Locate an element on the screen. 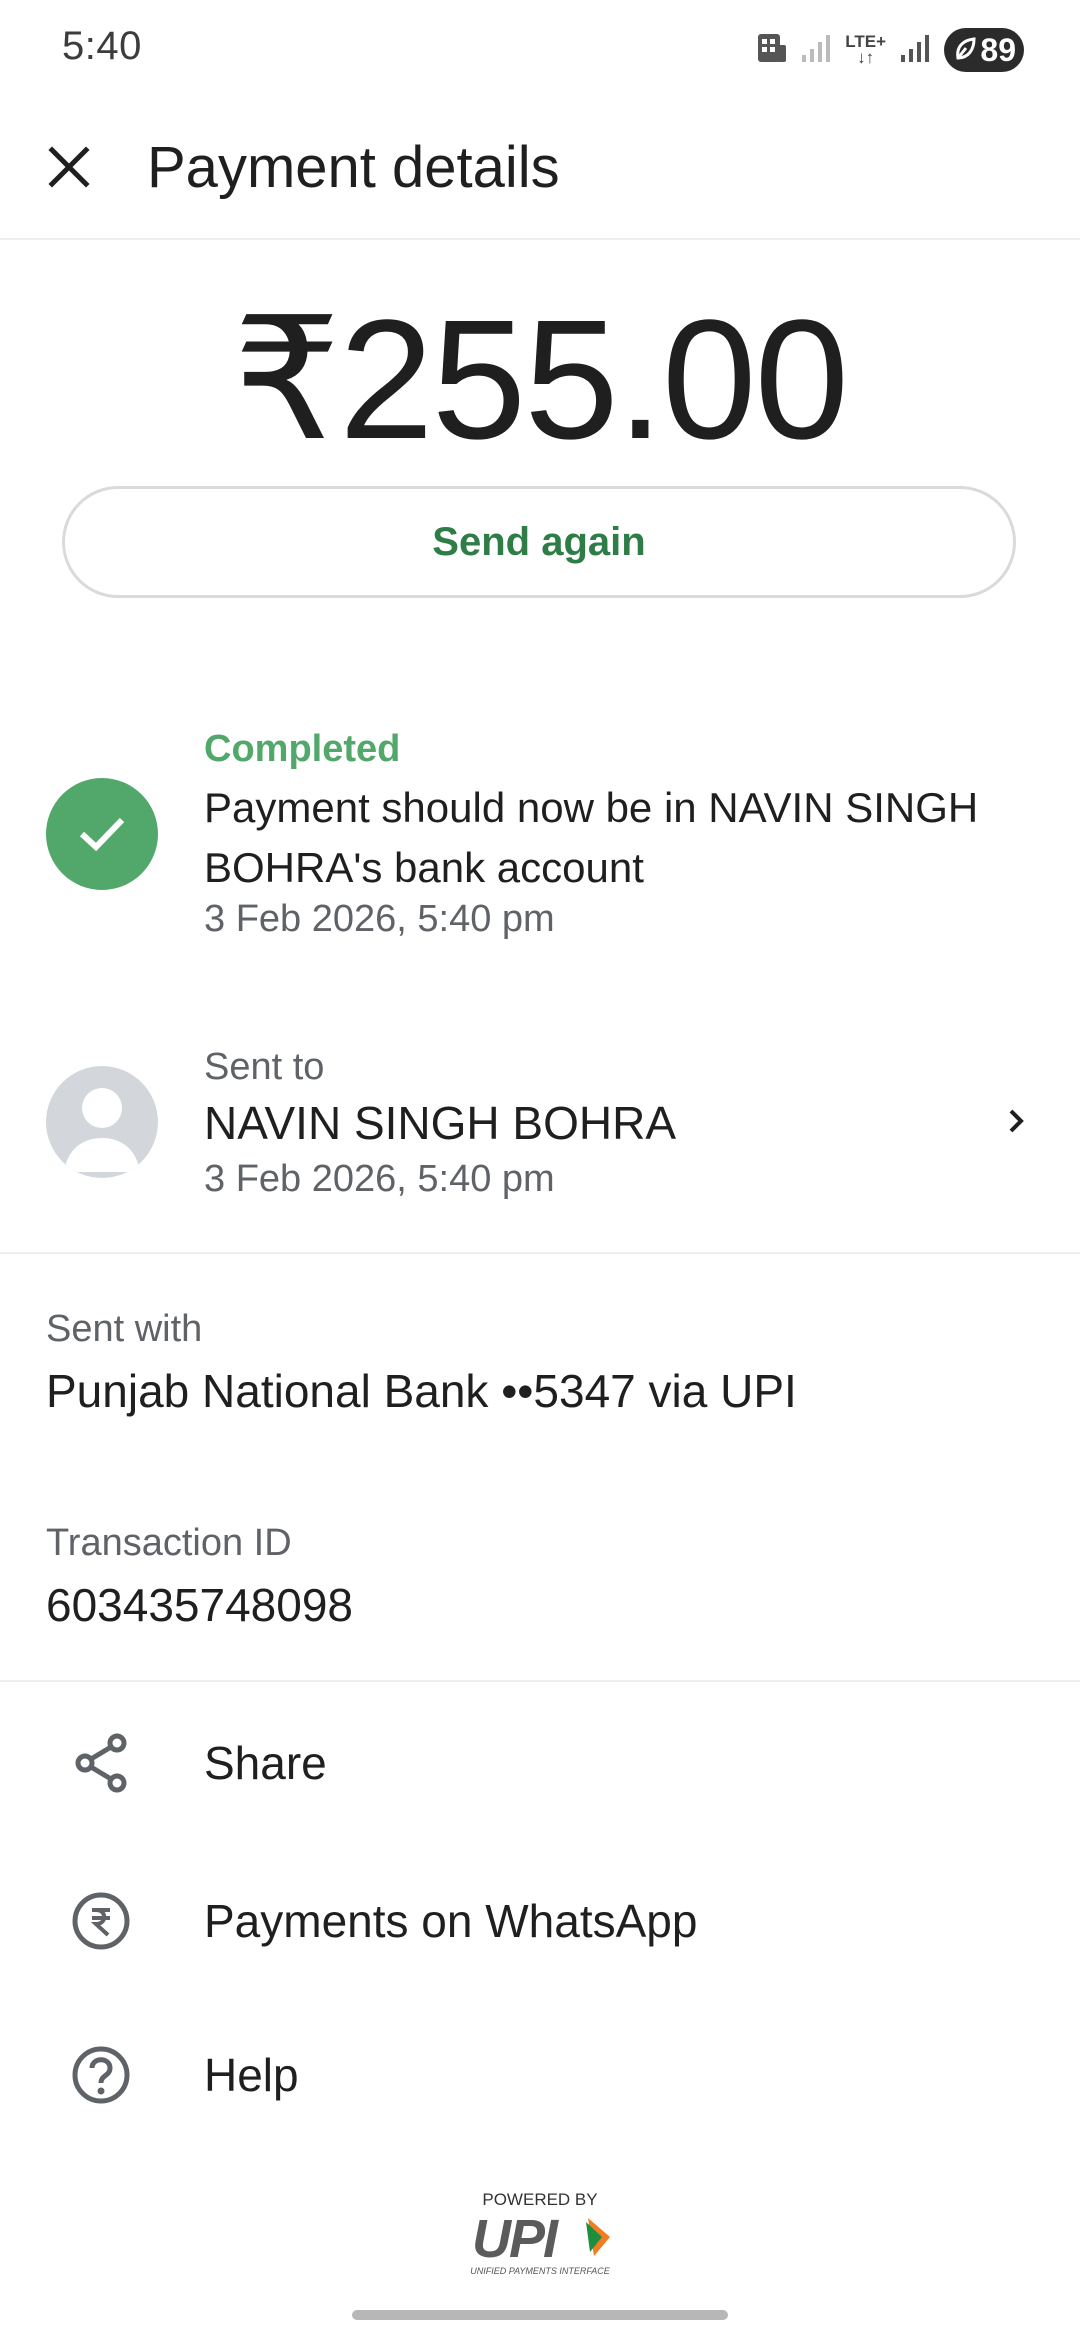 Image resolution: width=1080 pixels, height=2340 pixels. lte-indicator: LTE+ ↓↑ is located at coordinates (865, 49).